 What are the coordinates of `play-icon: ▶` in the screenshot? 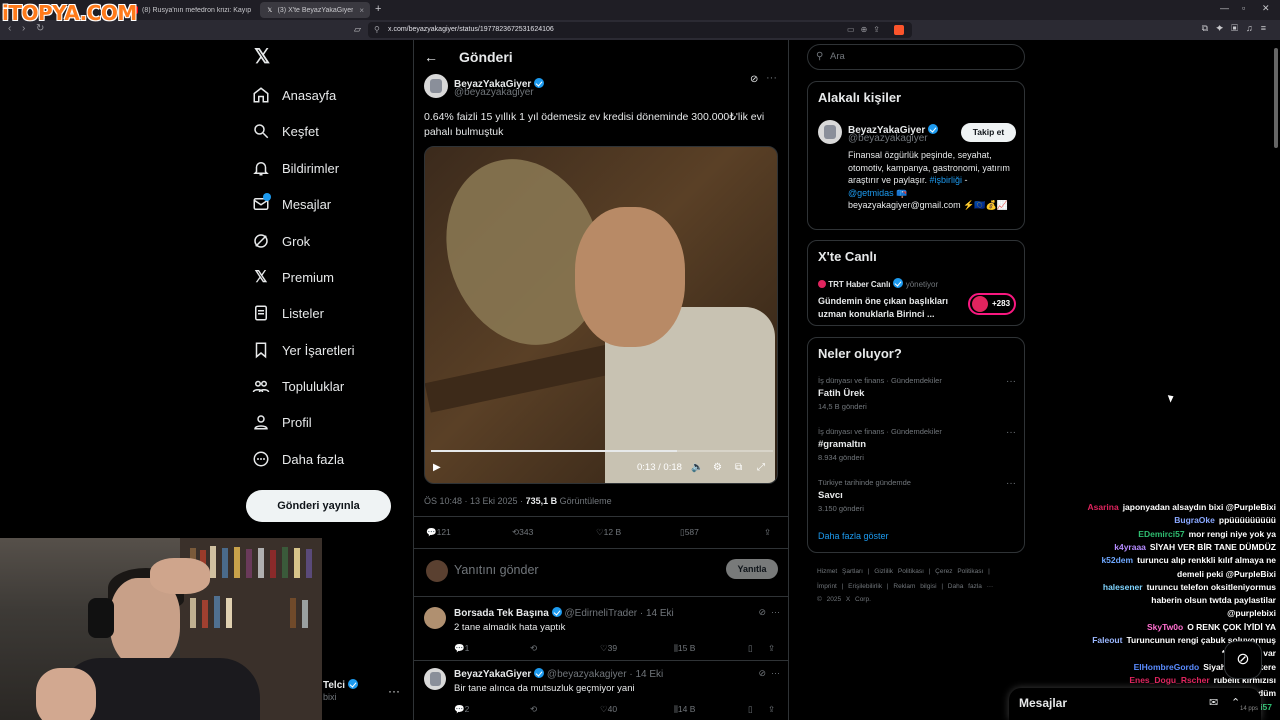 It's located at (437, 467).